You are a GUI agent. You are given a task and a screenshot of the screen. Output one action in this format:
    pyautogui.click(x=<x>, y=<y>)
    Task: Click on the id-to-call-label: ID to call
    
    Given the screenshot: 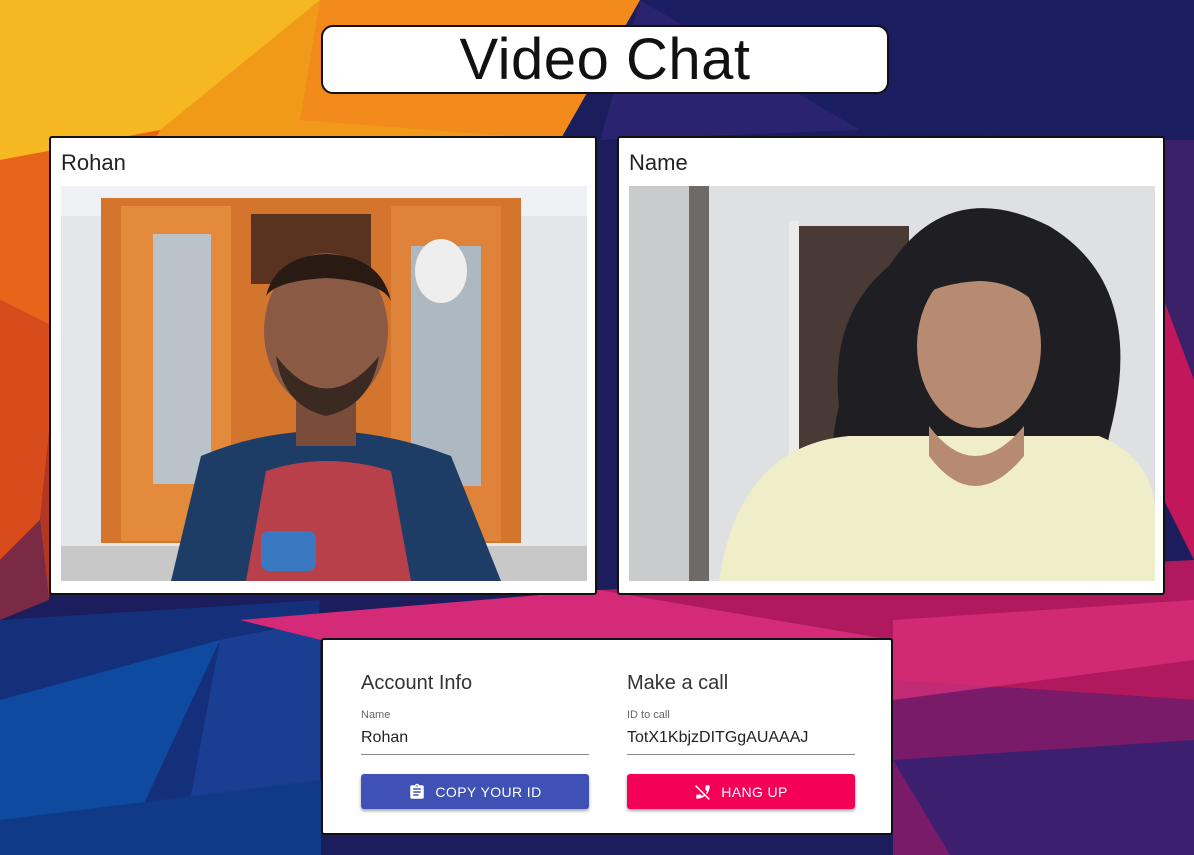 What is the action you would take?
    pyautogui.click(x=648, y=715)
    